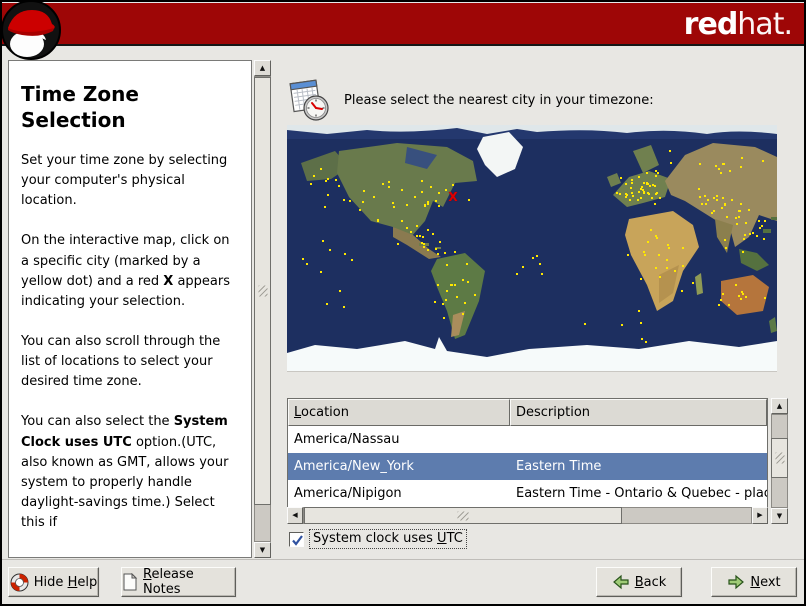  I want to click on scroll-down-button: ▼, so click(779, 516).